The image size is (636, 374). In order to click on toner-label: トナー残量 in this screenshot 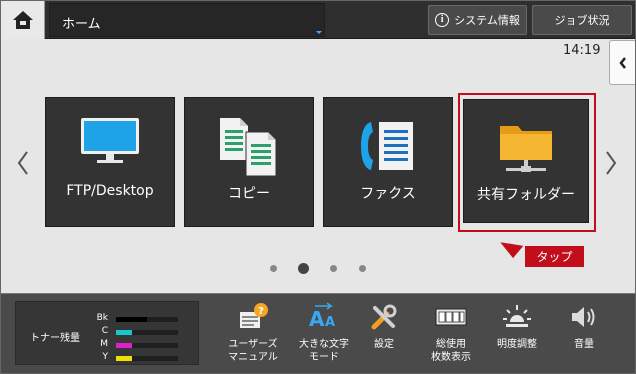, I will do `click(55, 338)`.